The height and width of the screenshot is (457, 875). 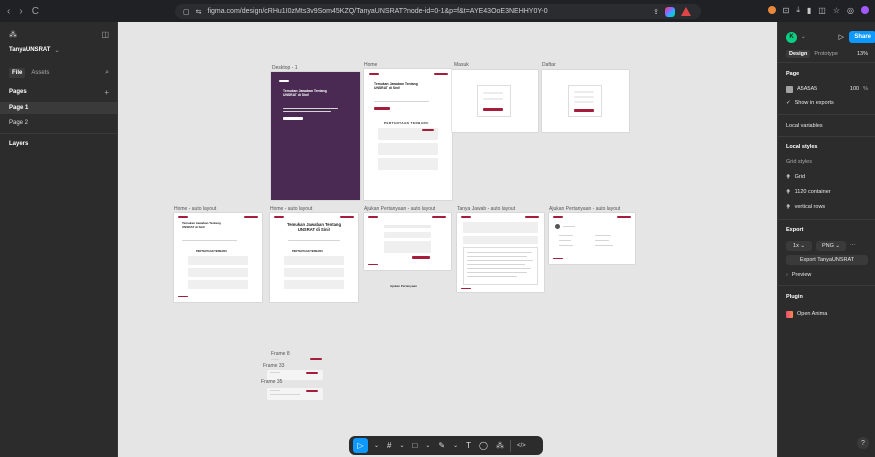 What do you see at coordinates (13, 34) in the screenshot?
I see `figma-menu-icon: ⁂` at bounding box center [13, 34].